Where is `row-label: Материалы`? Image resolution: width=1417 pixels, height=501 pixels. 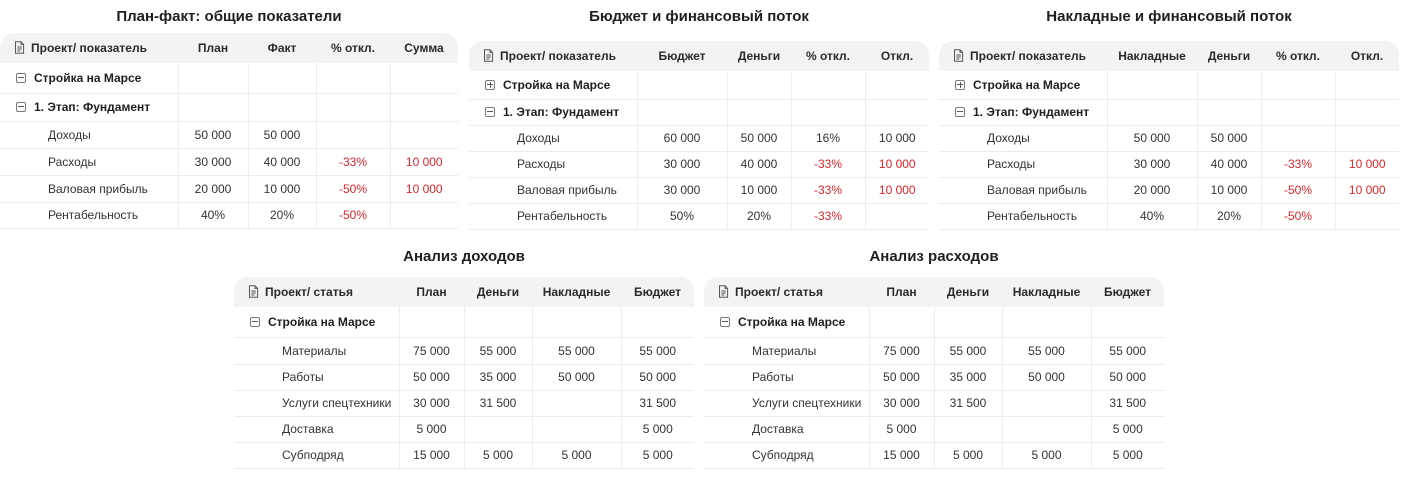 row-label: Материалы is located at coordinates (784, 350).